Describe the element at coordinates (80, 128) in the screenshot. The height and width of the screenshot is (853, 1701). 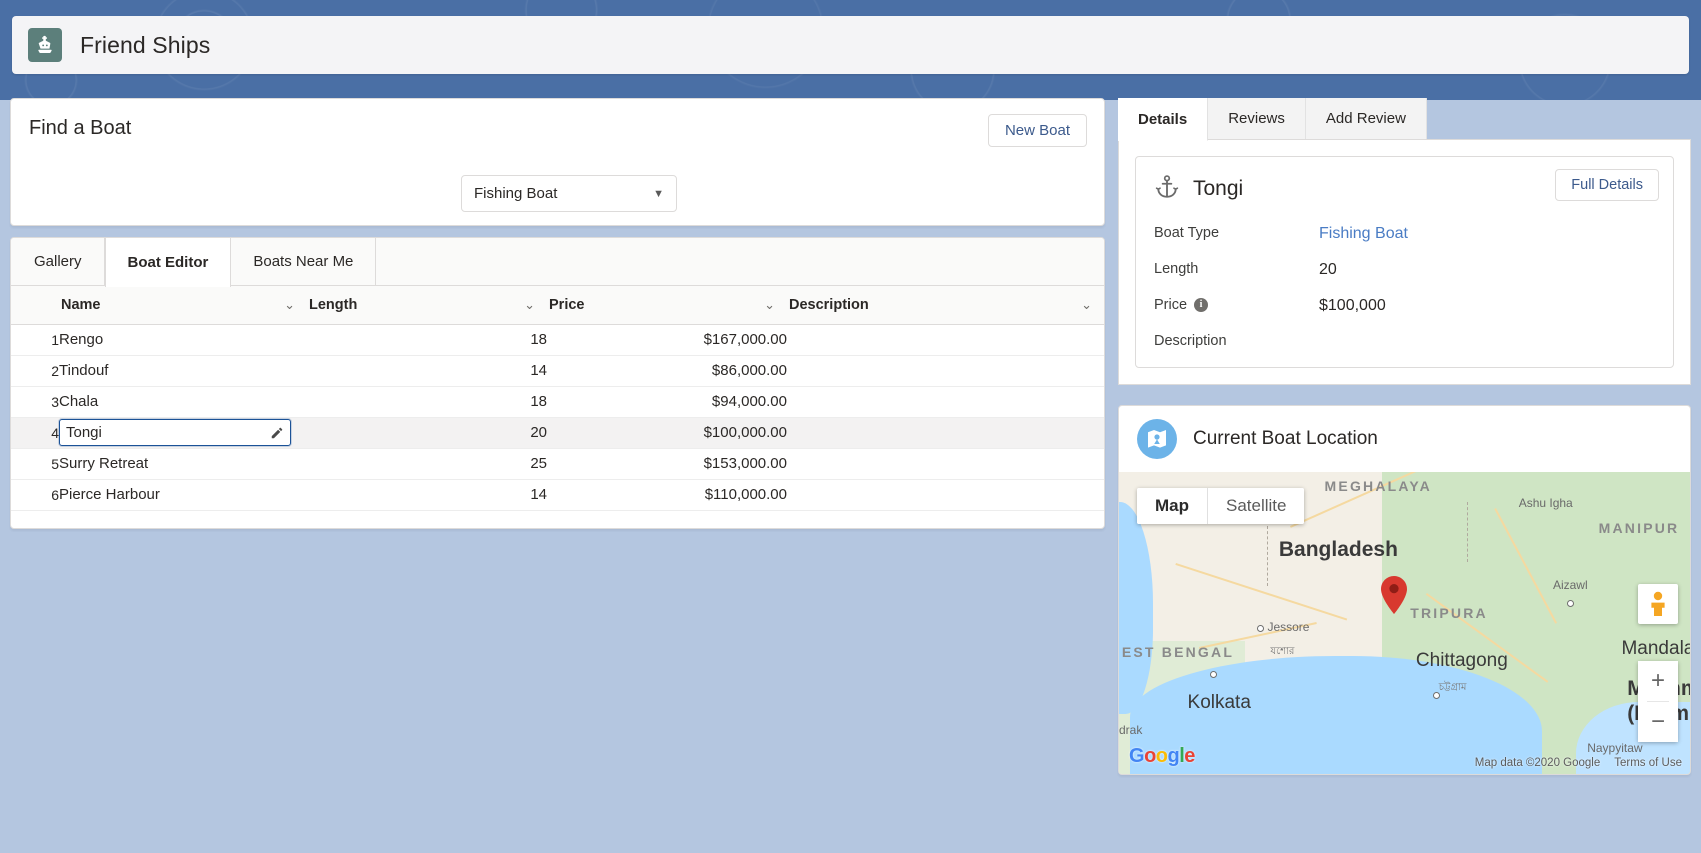
I see `find-a-boat-title: Find a Boat` at that location.